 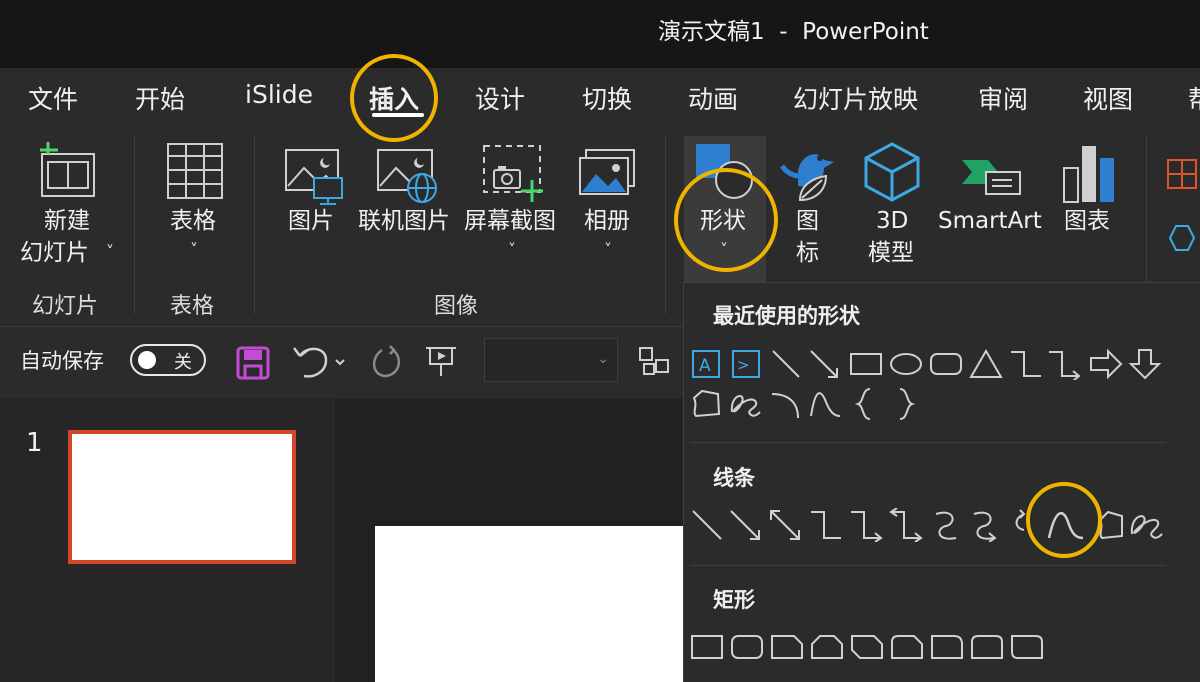 I want to click on vertical-text-box-shape: >, so click(x=746, y=364).